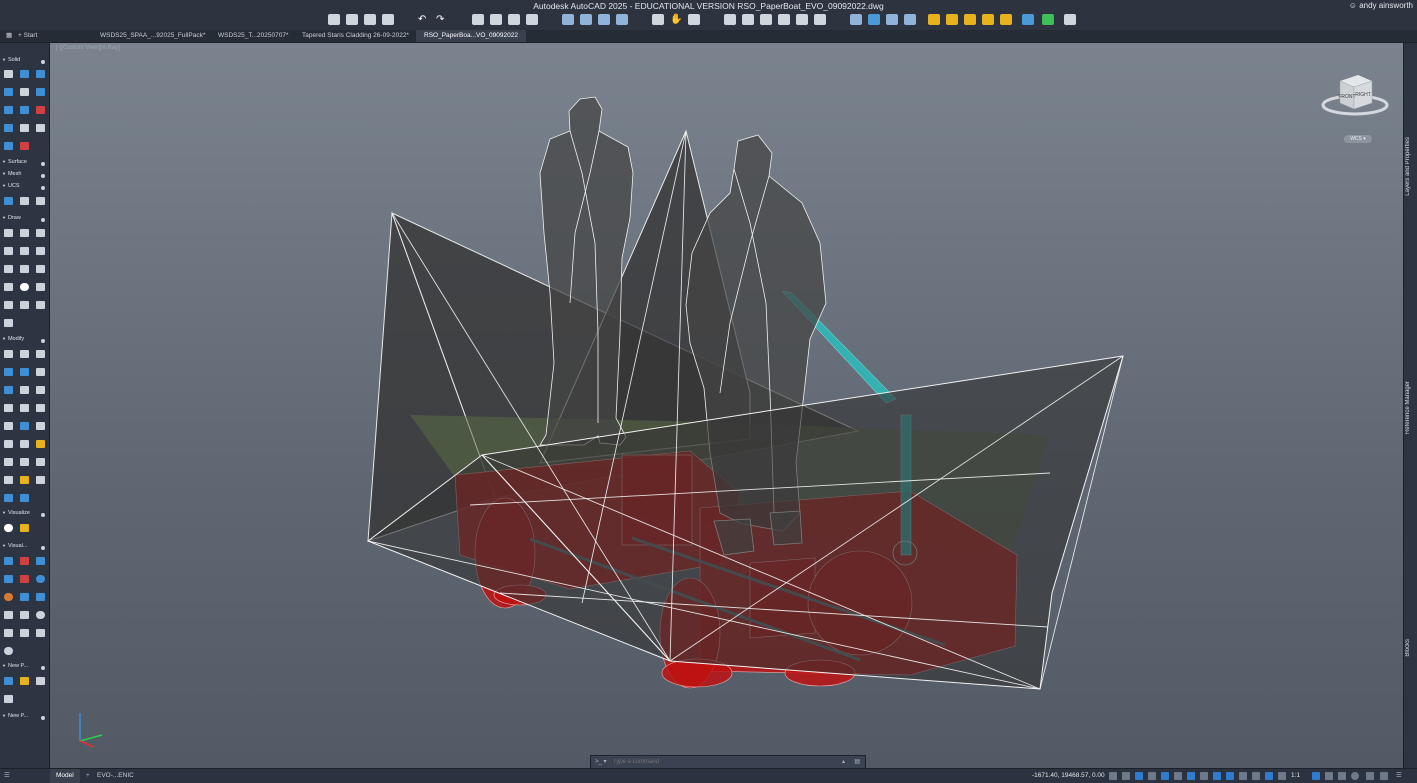 Image resolution: width=1417 pixels, height=783 pixels. I want to click on new-file-icon, so click(334, 19).